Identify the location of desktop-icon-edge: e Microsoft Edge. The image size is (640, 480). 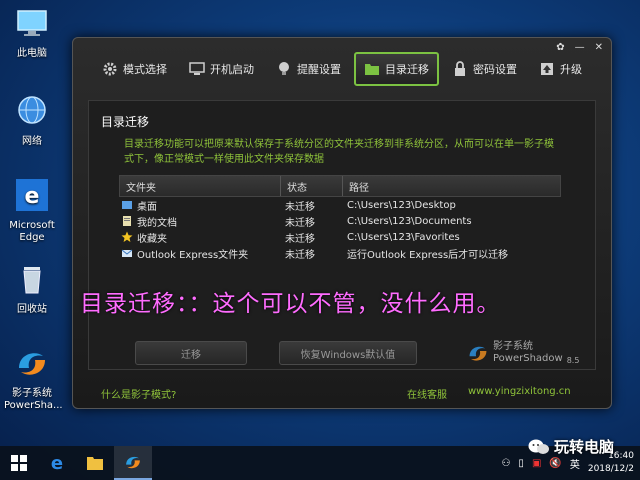
(32, 211).